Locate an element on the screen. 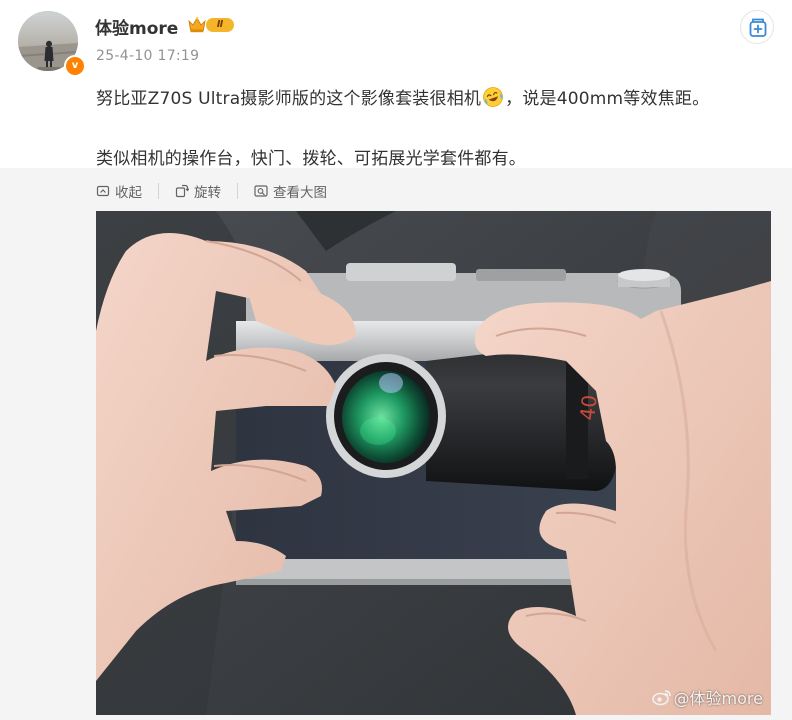 This screenshot has height=720, width=792. post-text-part1: 努比亚Z70S Ultra摄影师版的这个影像套装很相机 is located at coordinates (289, 99).